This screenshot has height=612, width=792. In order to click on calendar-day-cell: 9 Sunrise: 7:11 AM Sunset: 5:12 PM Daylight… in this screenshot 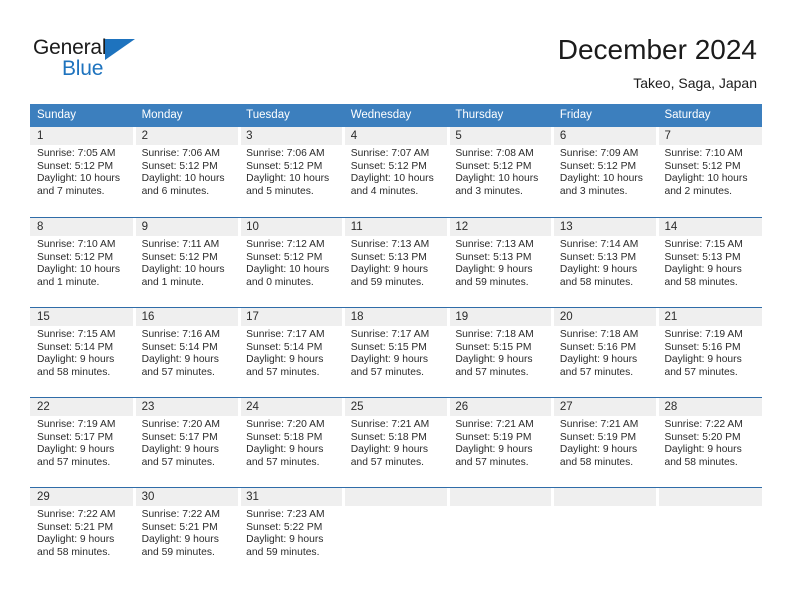, I will do `click(187, 262)`.